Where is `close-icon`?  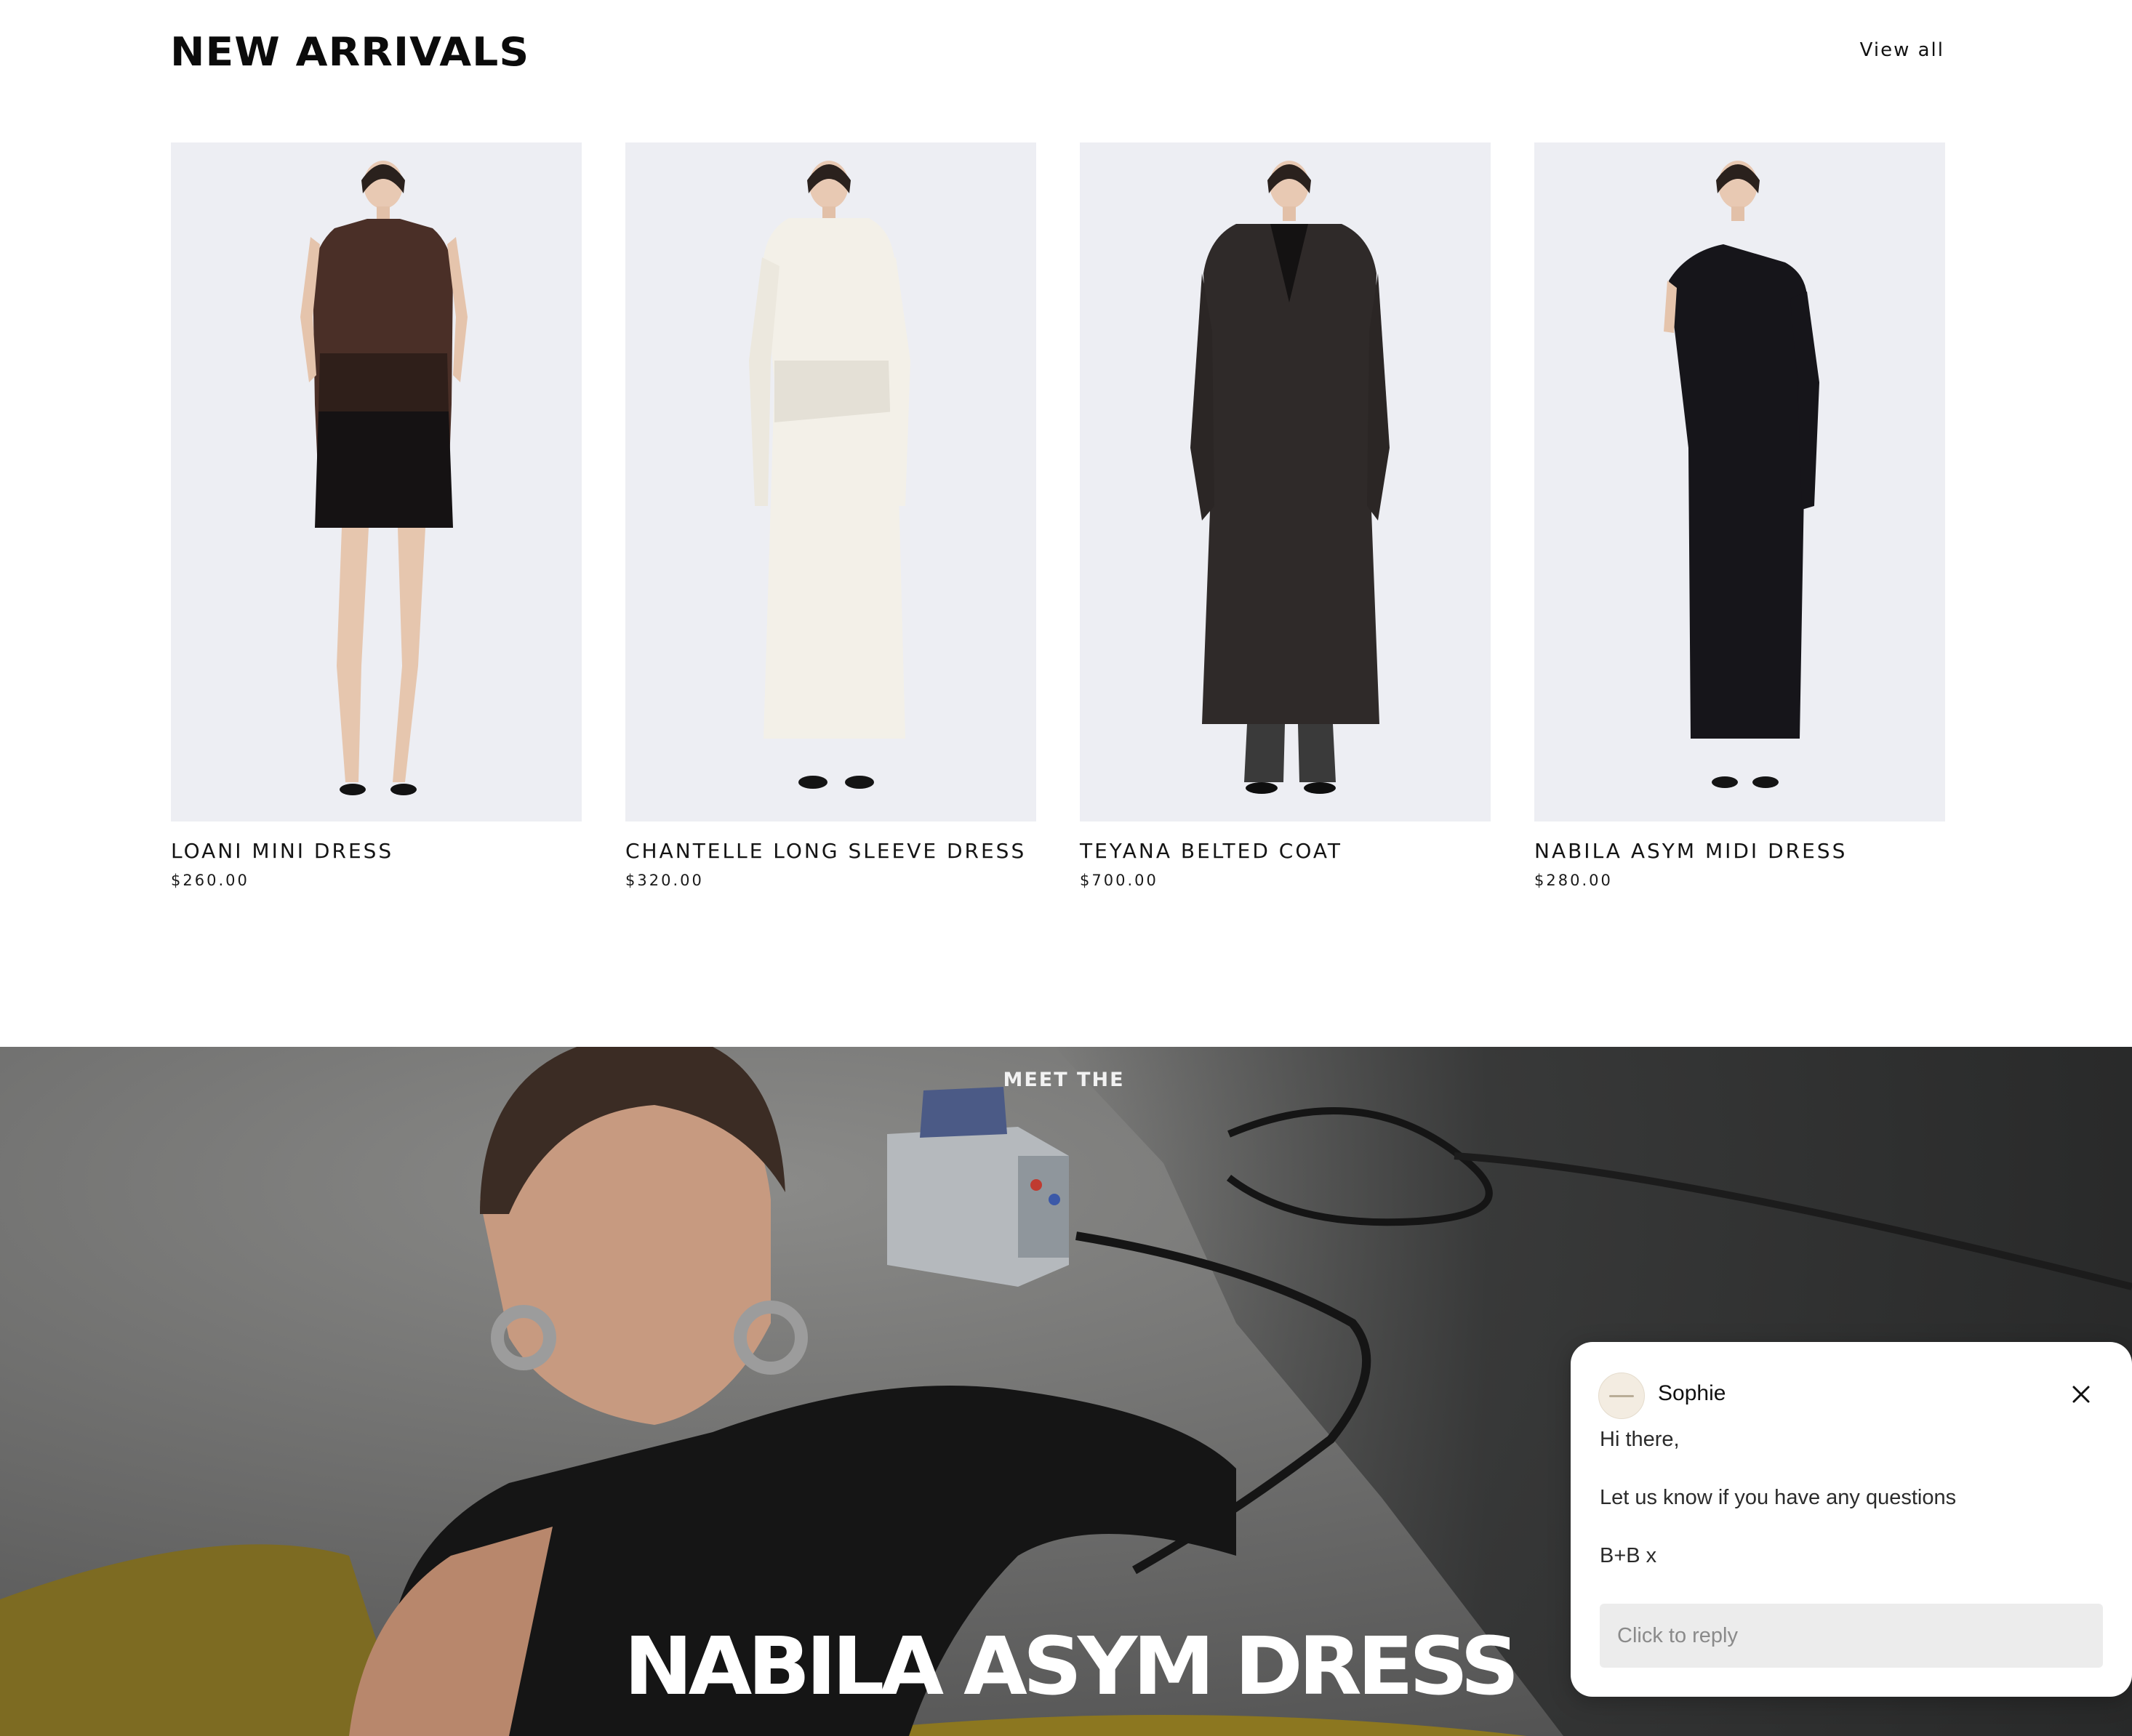
close-icon is located at coordinates (2081, 1394).